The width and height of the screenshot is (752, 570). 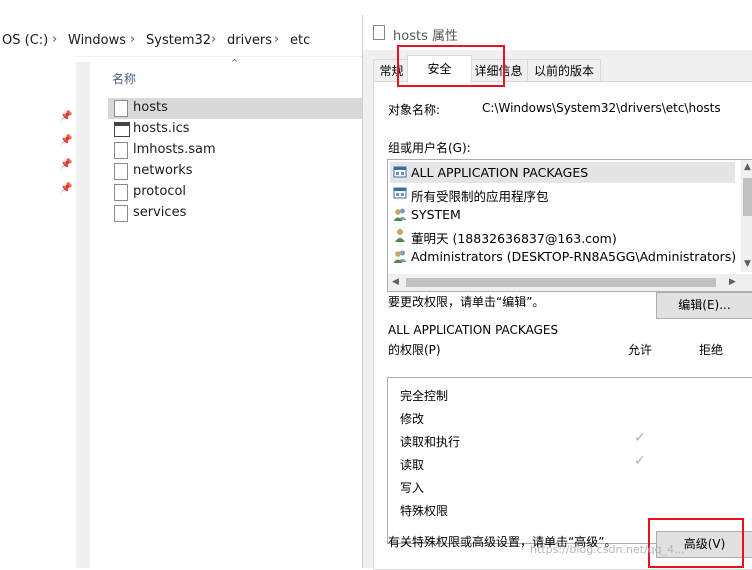 I want to click on list-item: SYSTEM, so click(x=562, y=214).